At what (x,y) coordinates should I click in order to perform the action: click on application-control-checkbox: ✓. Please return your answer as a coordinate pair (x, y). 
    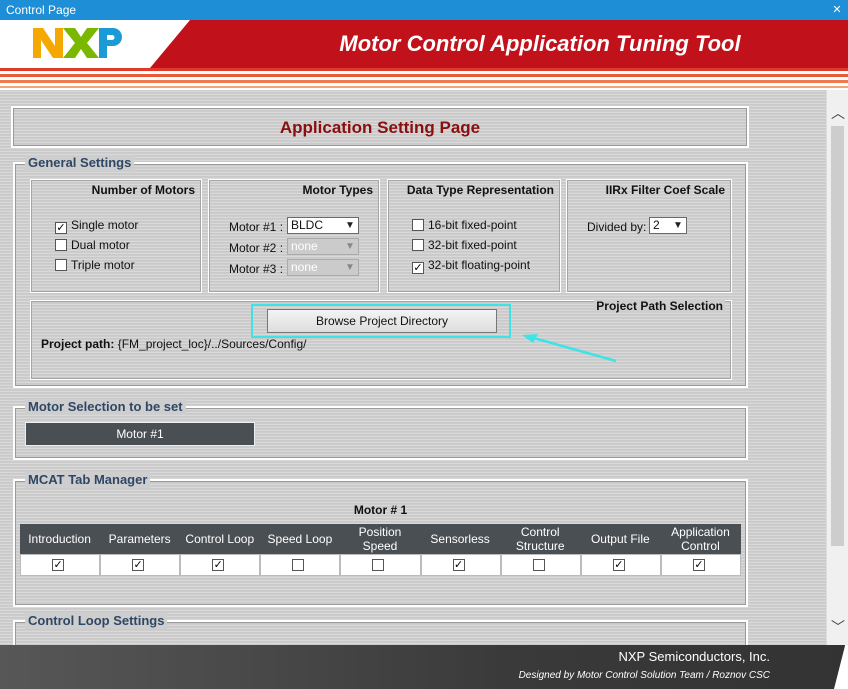
    Looking at the image, I should click on (698, 565).